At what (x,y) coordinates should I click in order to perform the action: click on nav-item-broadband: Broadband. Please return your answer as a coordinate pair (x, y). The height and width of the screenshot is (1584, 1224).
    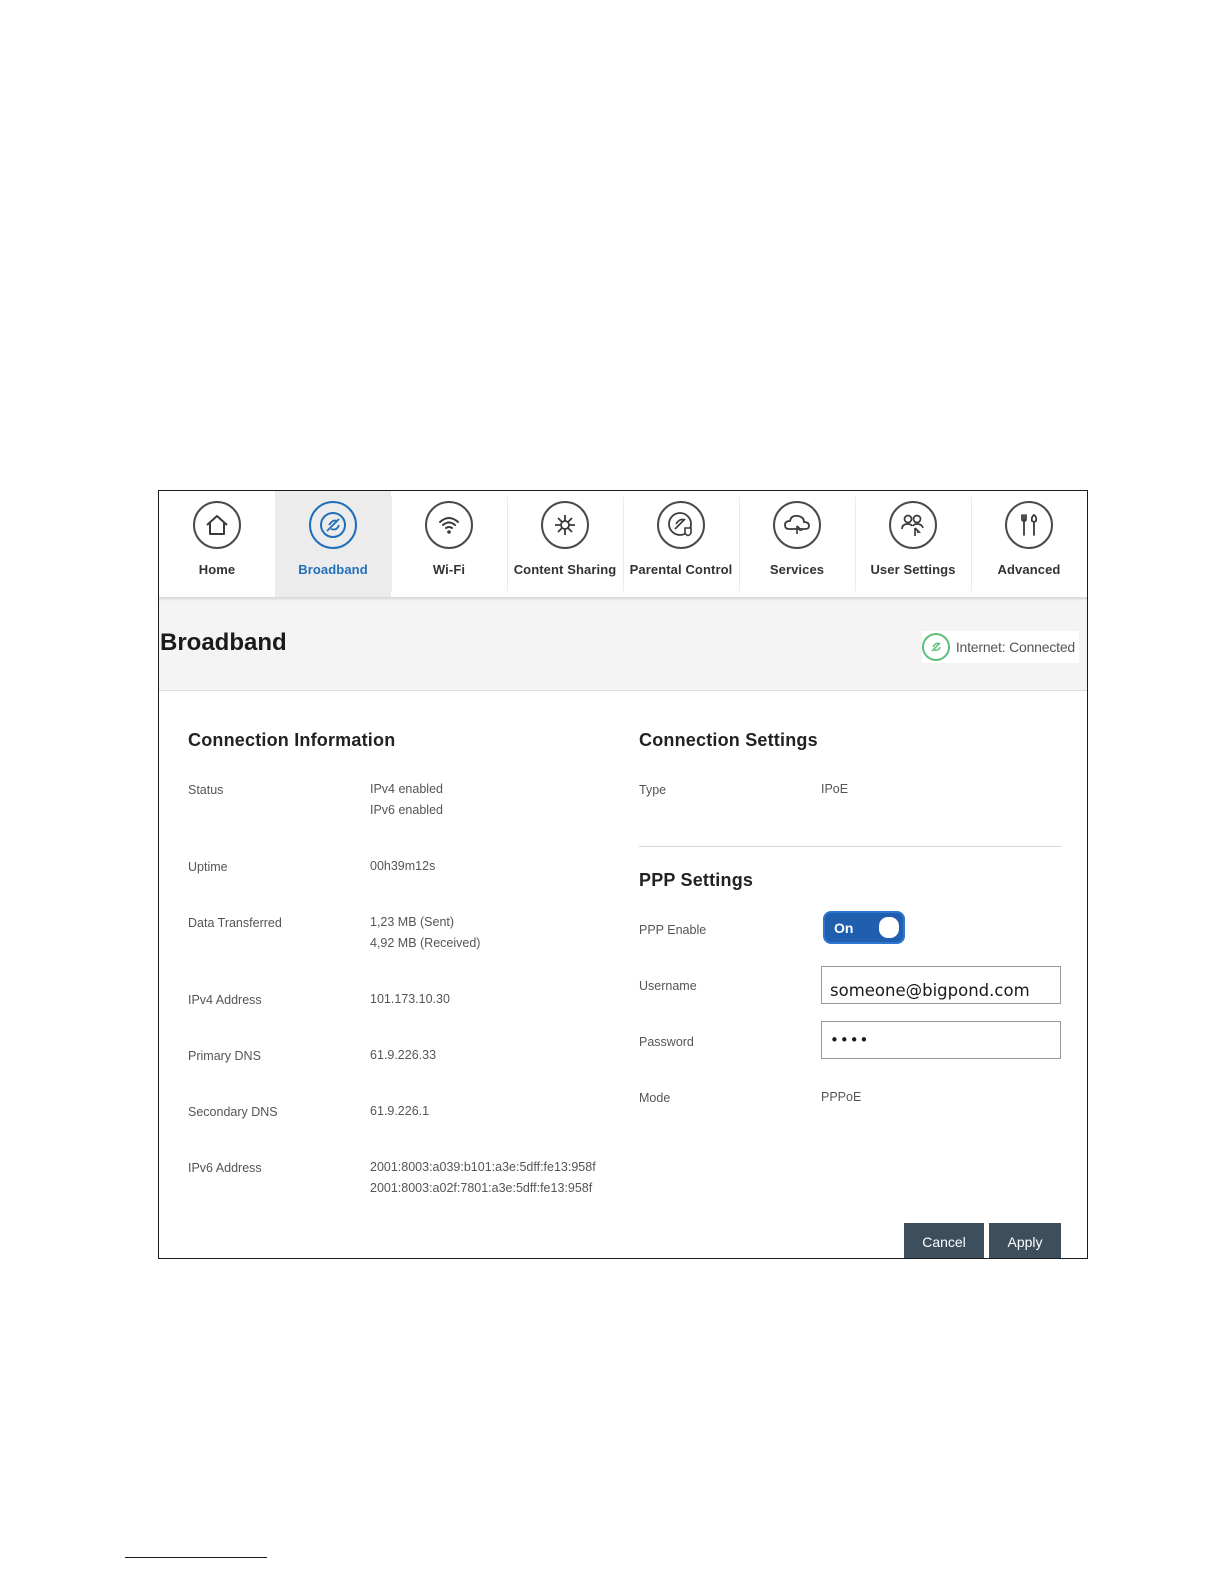
    Looking at the image, I should click on (333, 544).